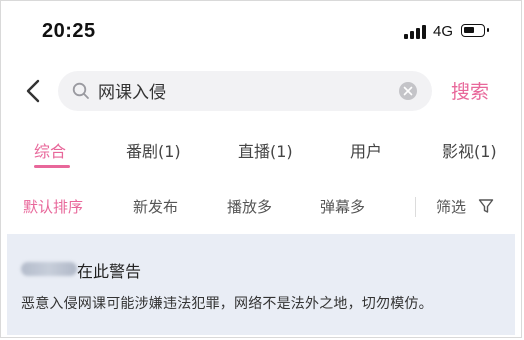 This screenshot has height=340, width=524. I want to click on signal-icon, so click(415, 32).